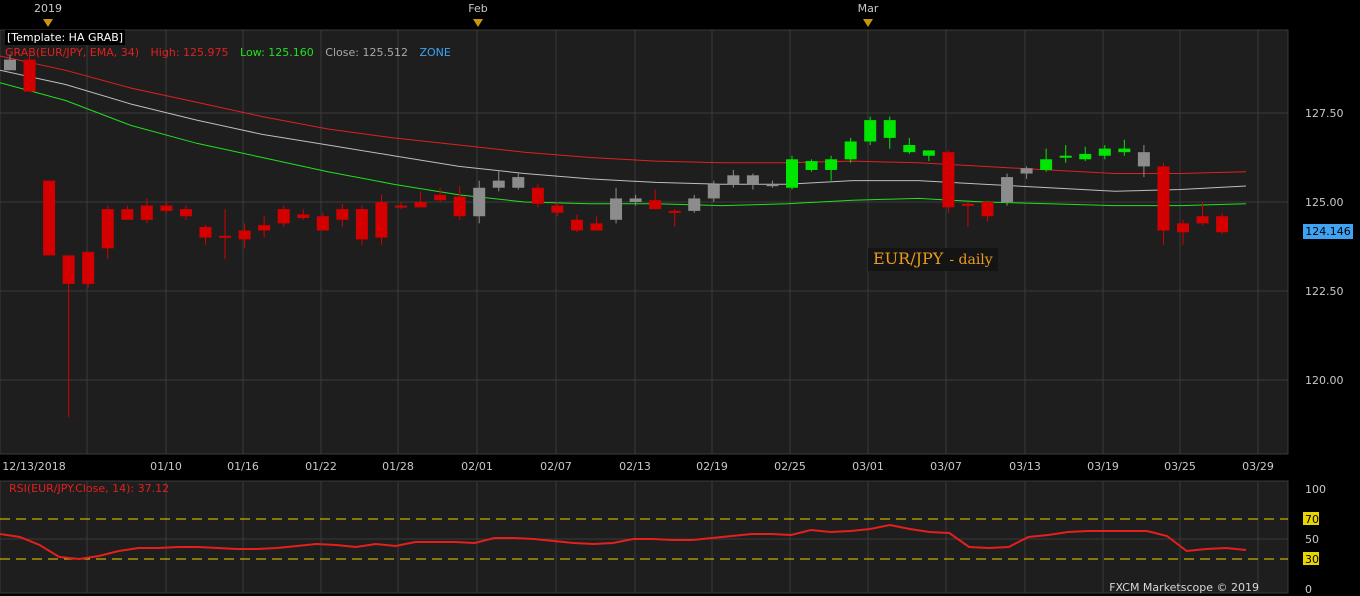 The image size is (1360, 596). Describe the element at coordinates (277, 52) in the screenshot. I see `indicator-low: Low: 125.160` at that location.